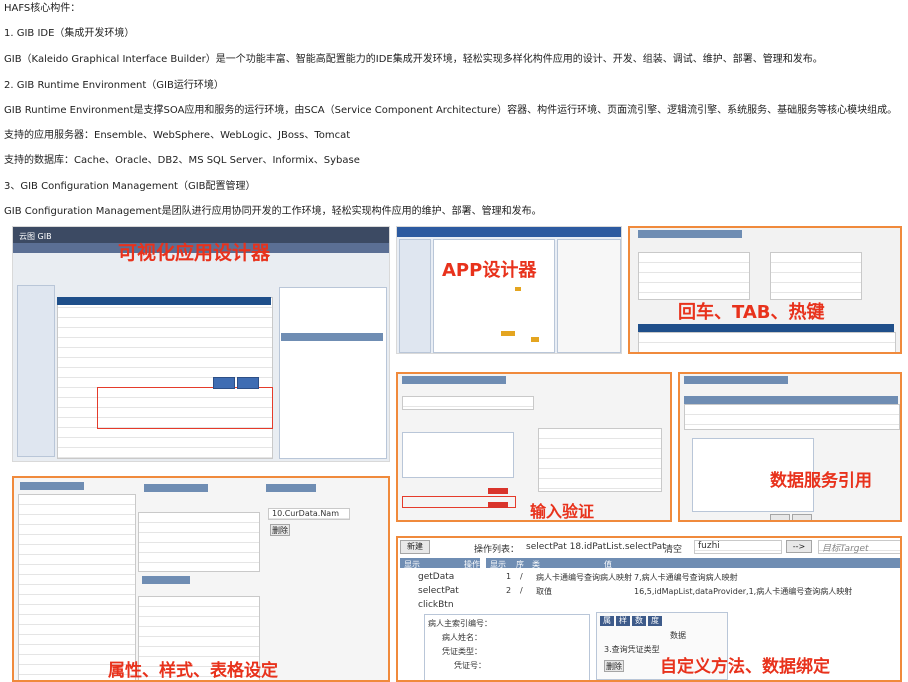 The height and width of the screenshot is (682, 908). Describe the element at coordinates (816, 276) in the screenshot. I see `hotkeys-list-right` at that location.